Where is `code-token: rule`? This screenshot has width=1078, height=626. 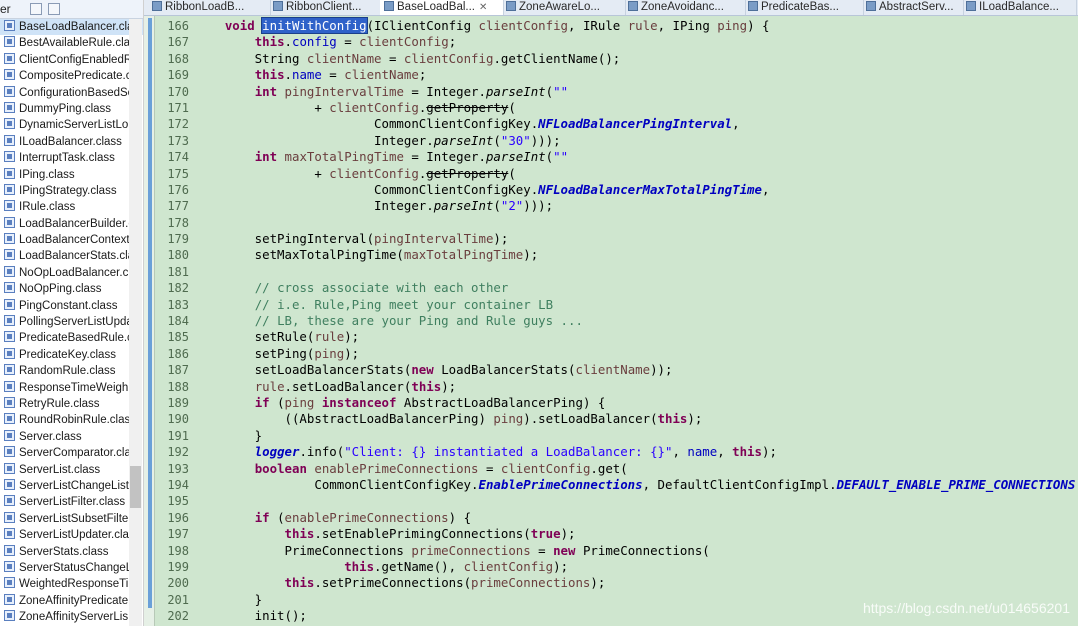
code-token: rule is located at coordinates (329, 337).